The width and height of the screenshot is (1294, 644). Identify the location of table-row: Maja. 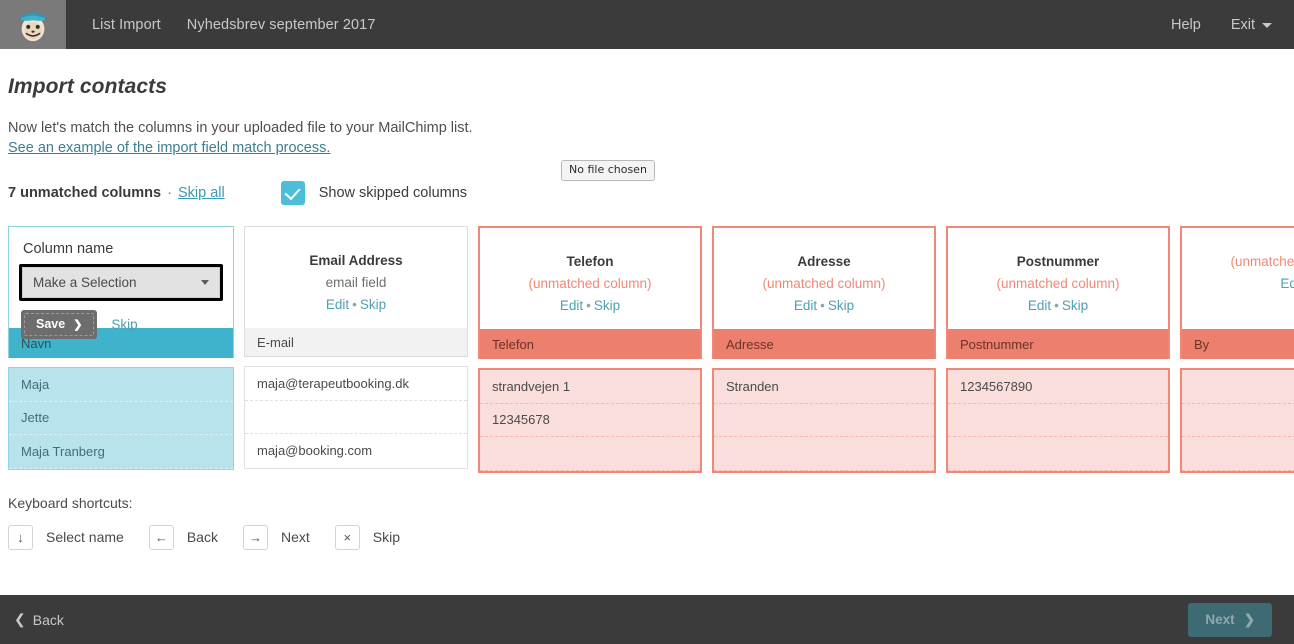
(121, 385).